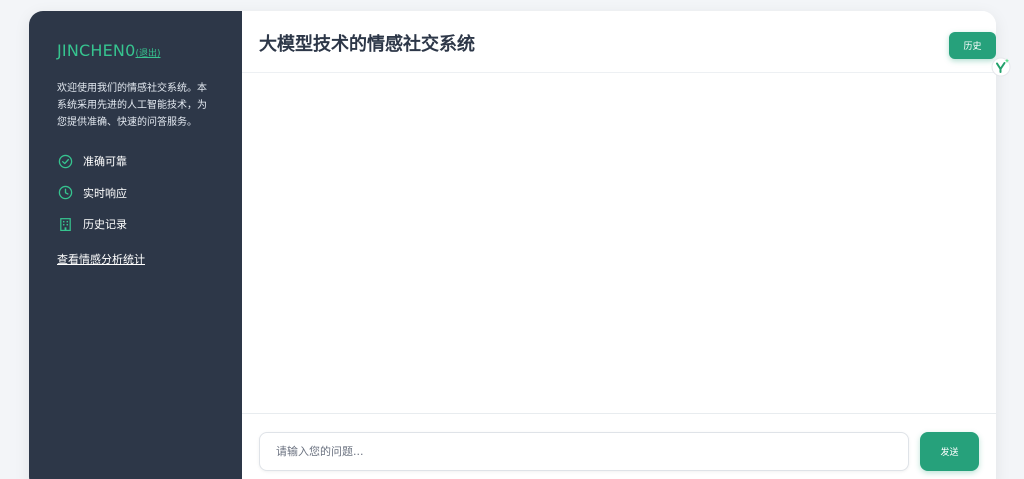  I want to click on input-bar: 发送, so click(619, 446).